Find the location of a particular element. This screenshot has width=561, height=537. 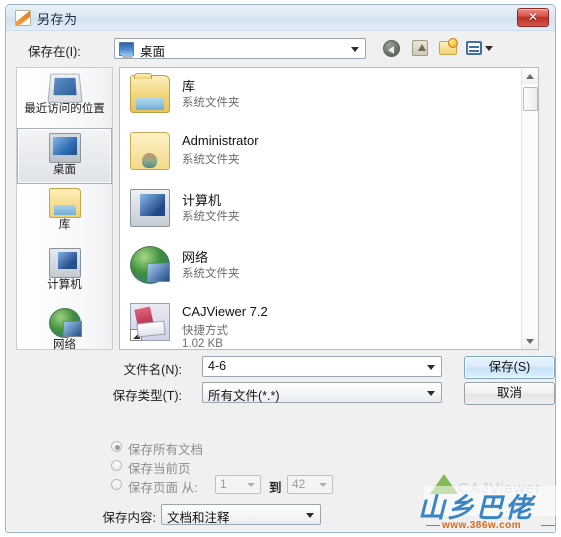

page-from-value: 1 is located at coordinates (223, 484).